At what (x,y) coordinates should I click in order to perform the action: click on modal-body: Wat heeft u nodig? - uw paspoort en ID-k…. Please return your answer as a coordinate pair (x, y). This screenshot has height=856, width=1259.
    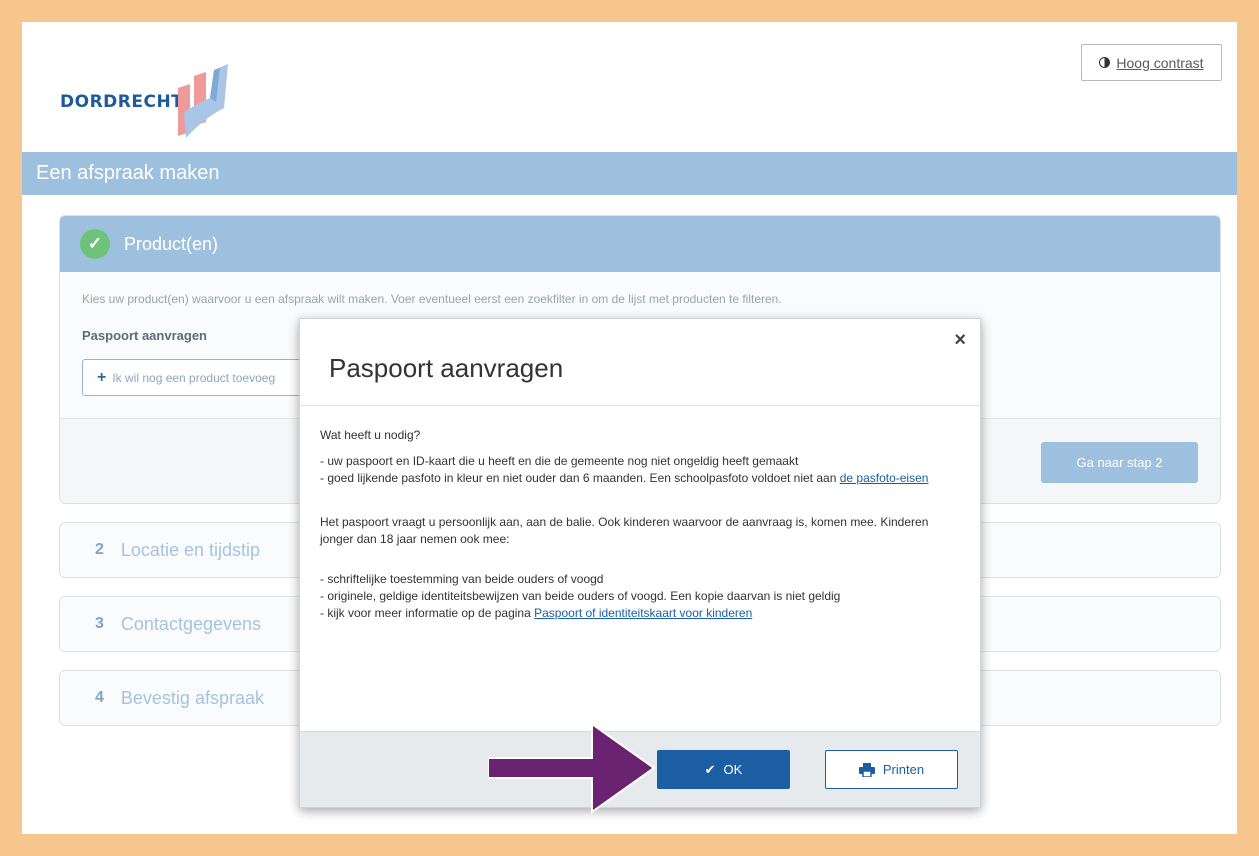
    Looking at the image, I should click on (640, 514).